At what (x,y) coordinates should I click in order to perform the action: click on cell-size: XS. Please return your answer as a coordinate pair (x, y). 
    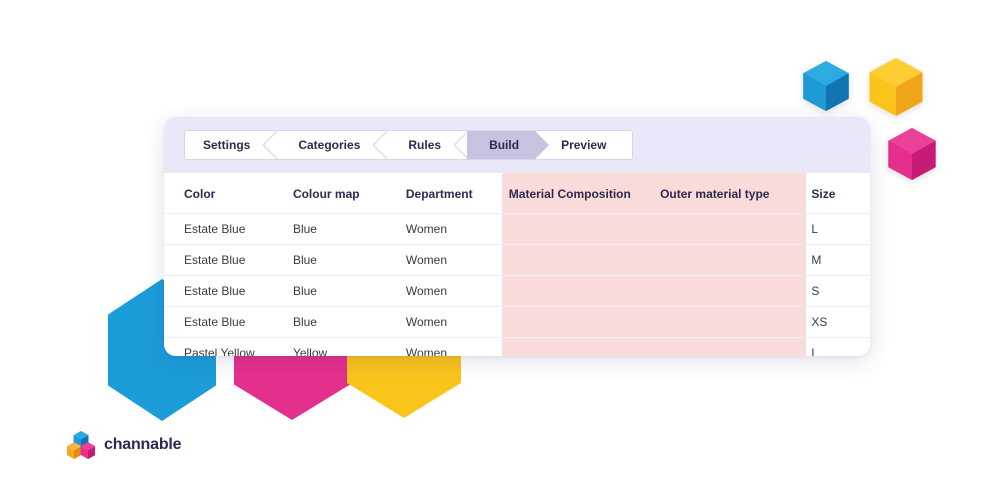
    Looking at the image, I should click on (834, 322).